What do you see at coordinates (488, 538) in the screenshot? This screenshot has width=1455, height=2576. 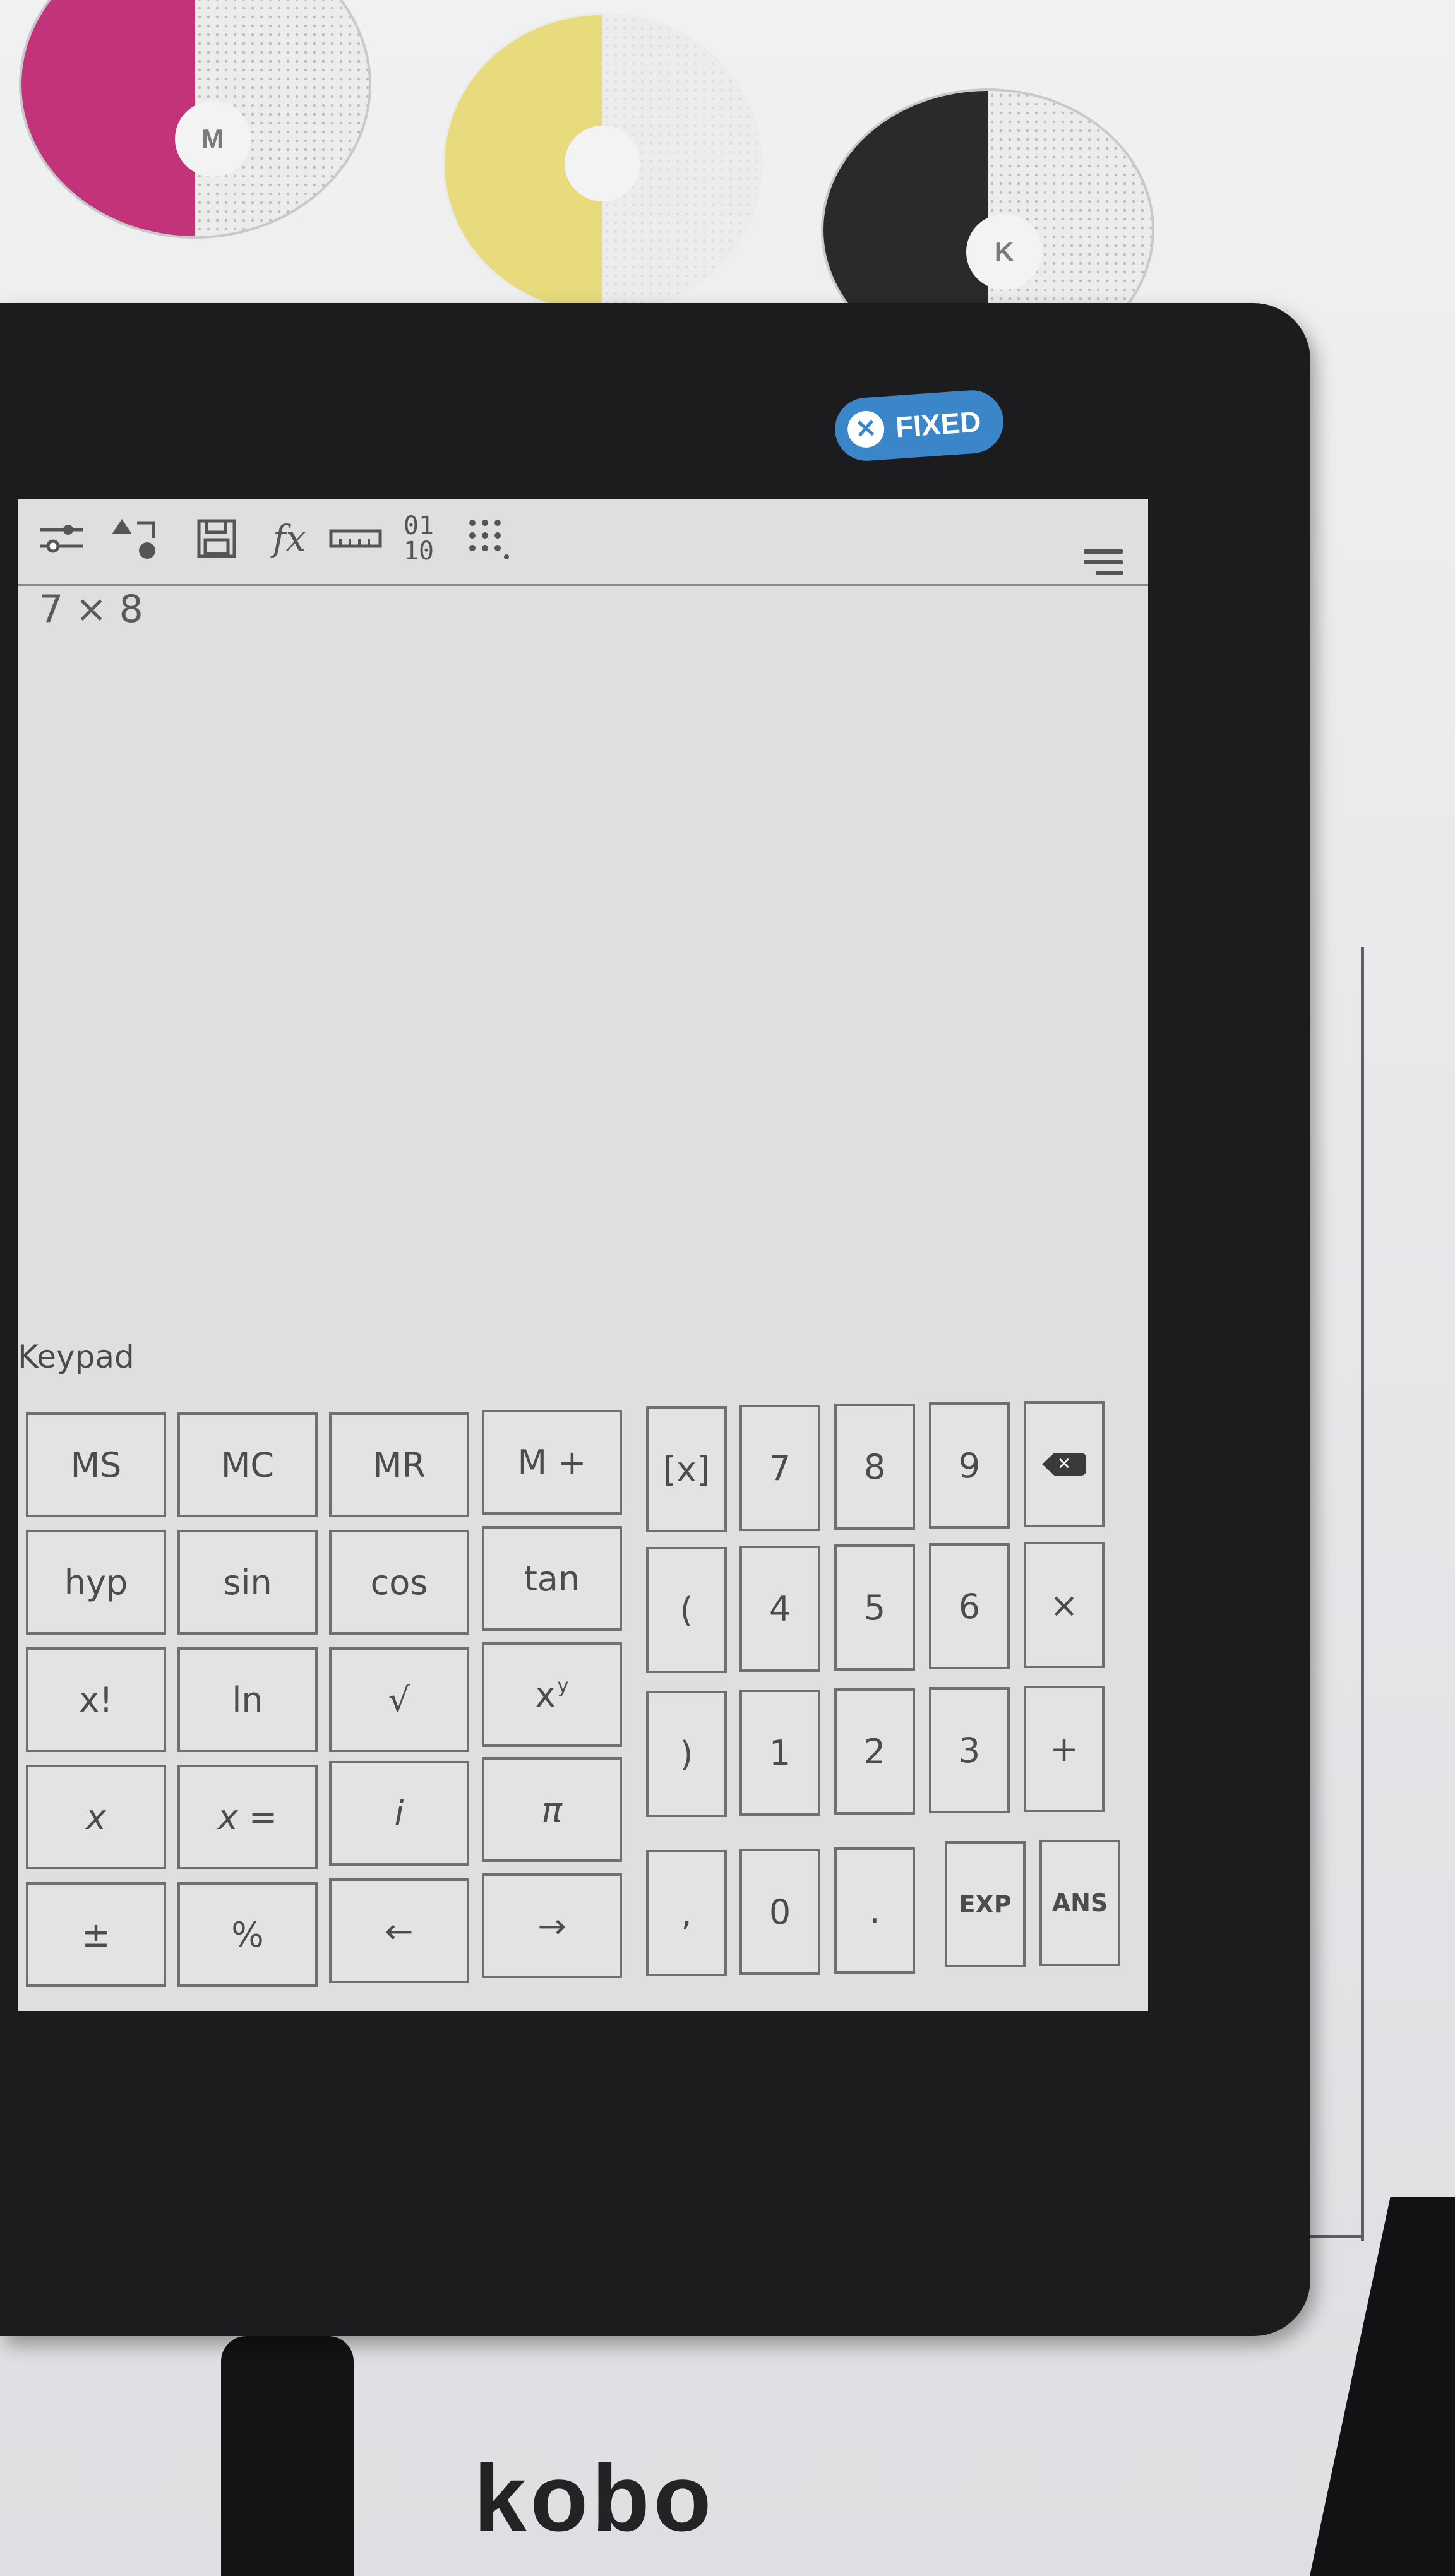 I see `grid-icon` at bounding box center [488, 538].